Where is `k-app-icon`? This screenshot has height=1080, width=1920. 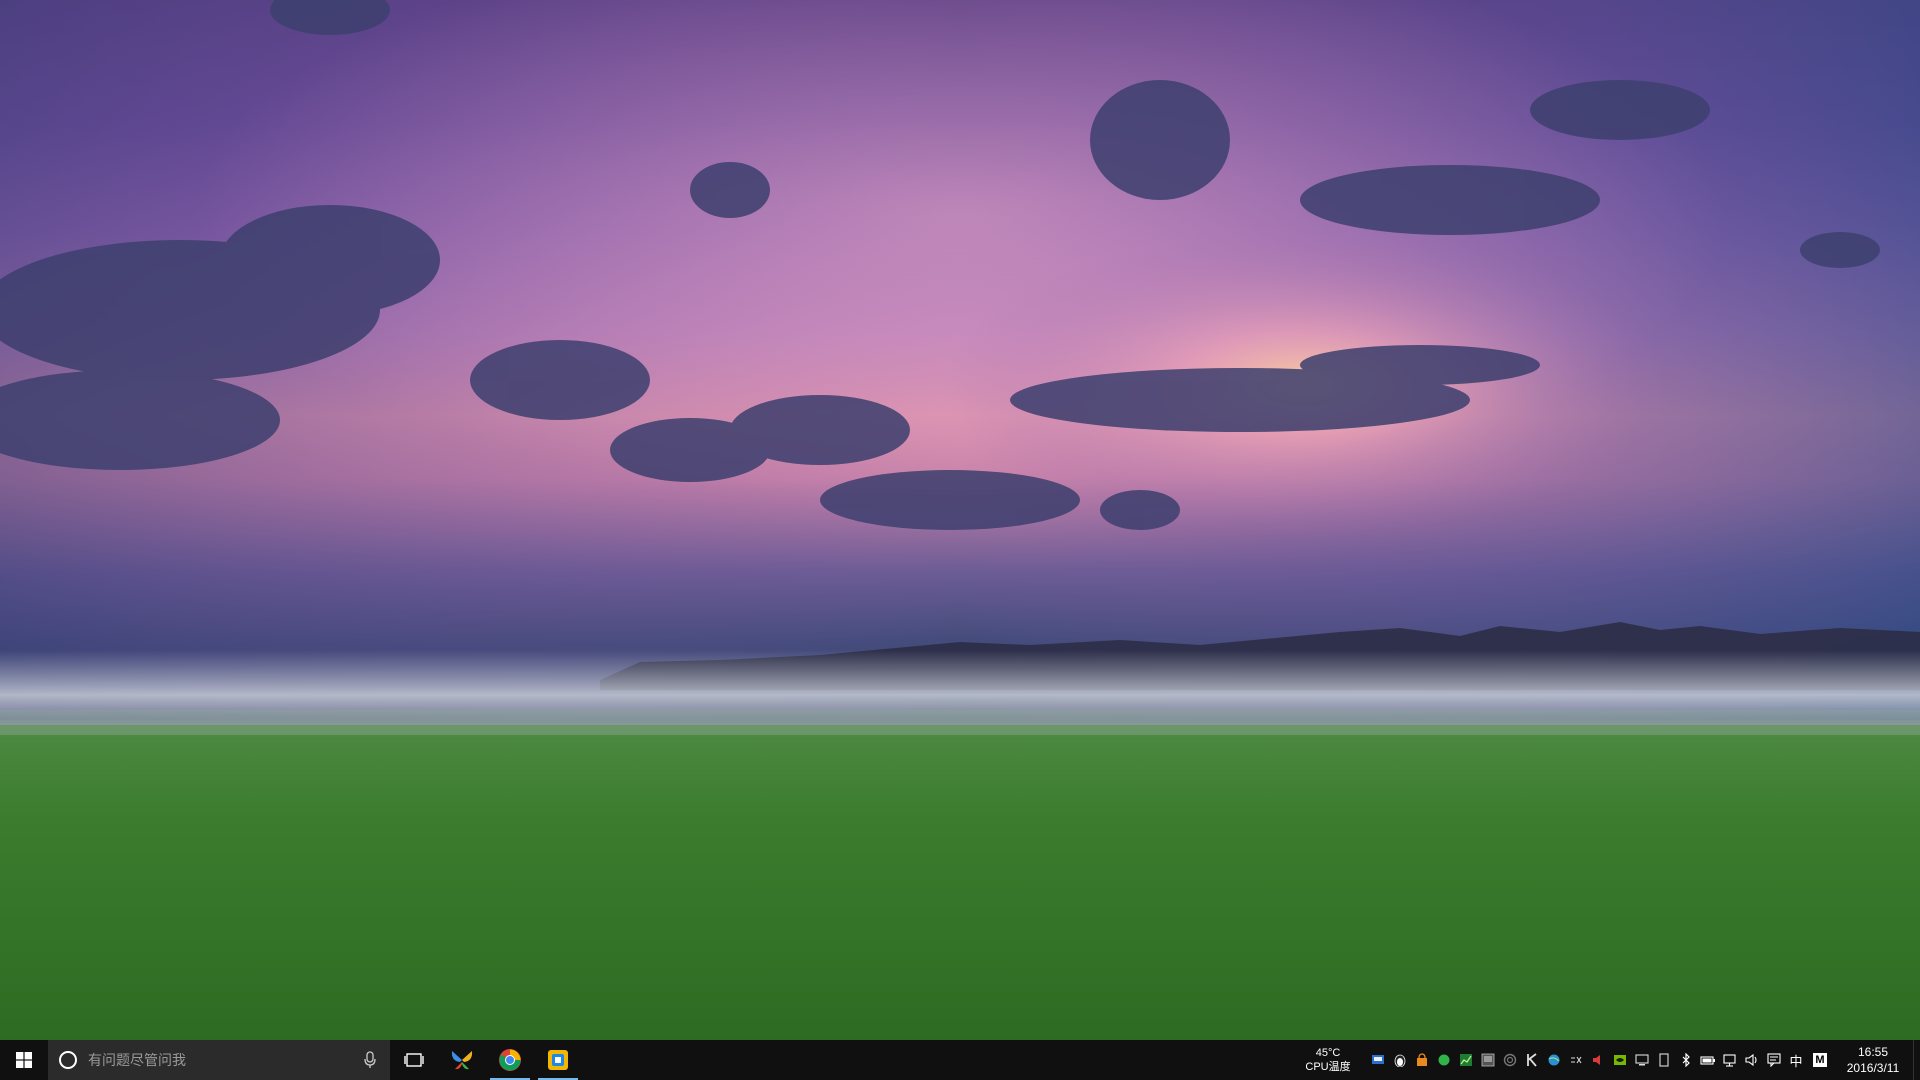
k-app-icon is located at coordinates (1532, 1060).